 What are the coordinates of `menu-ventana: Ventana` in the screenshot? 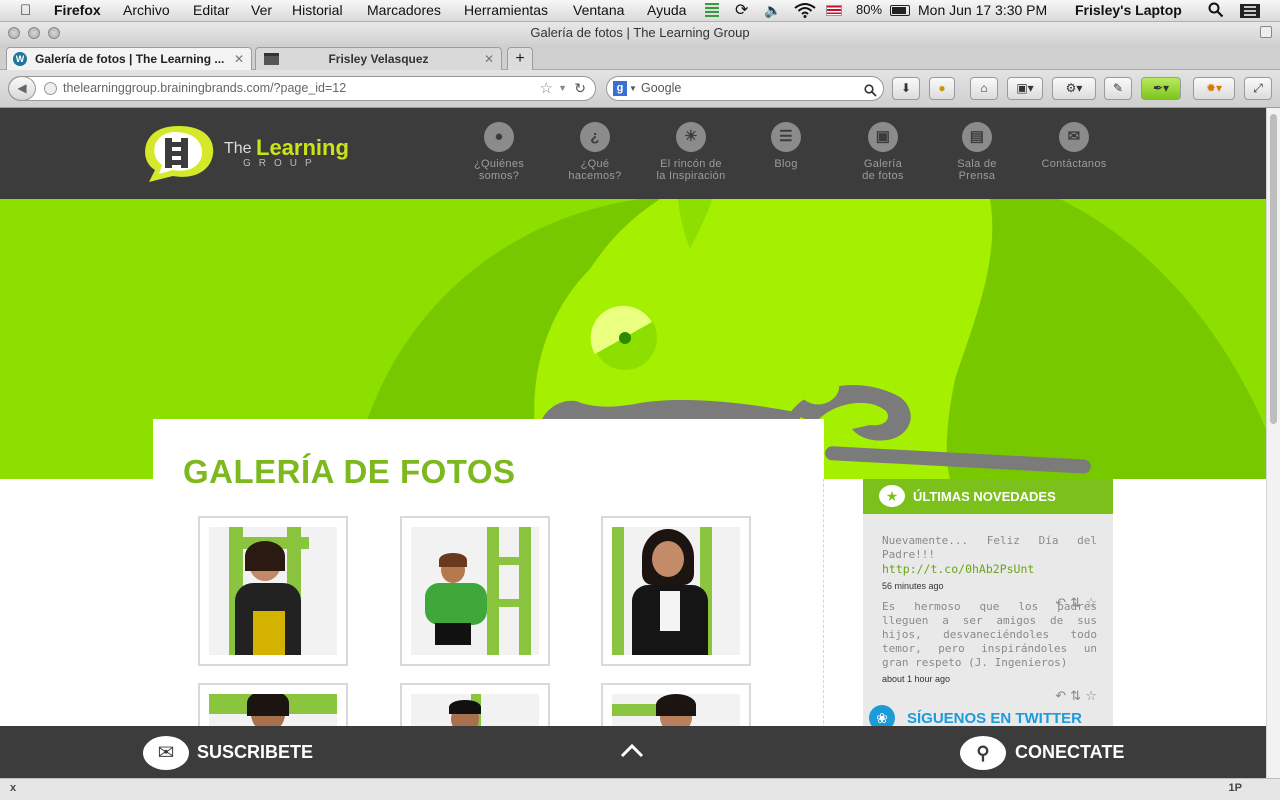 It's located at (598, 10).